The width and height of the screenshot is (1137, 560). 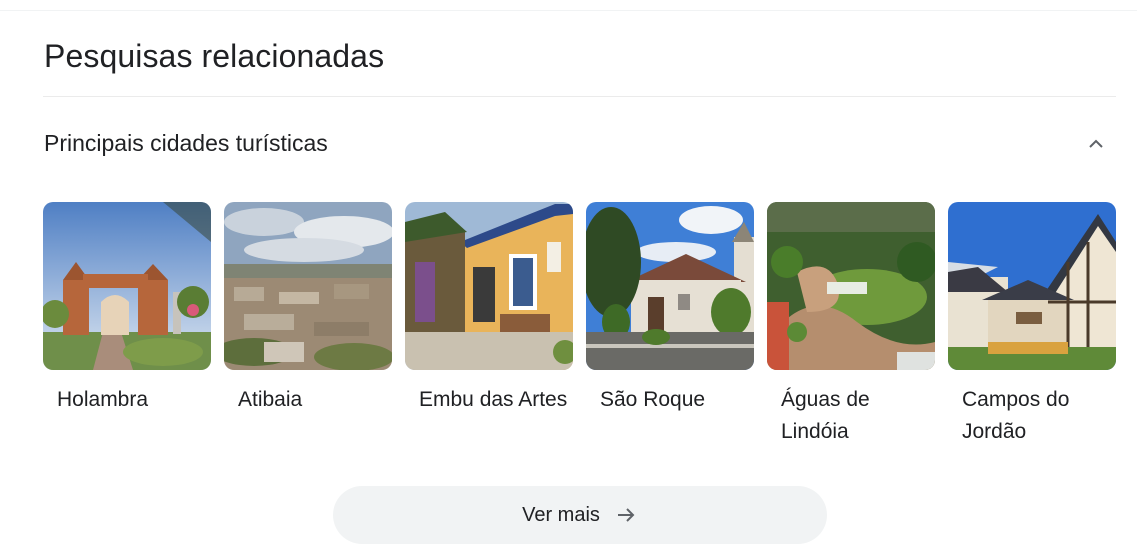 What do you see at coordinates (579, 96) in the screenshot?
I see `title-divider` at bounding box center [579, 96].